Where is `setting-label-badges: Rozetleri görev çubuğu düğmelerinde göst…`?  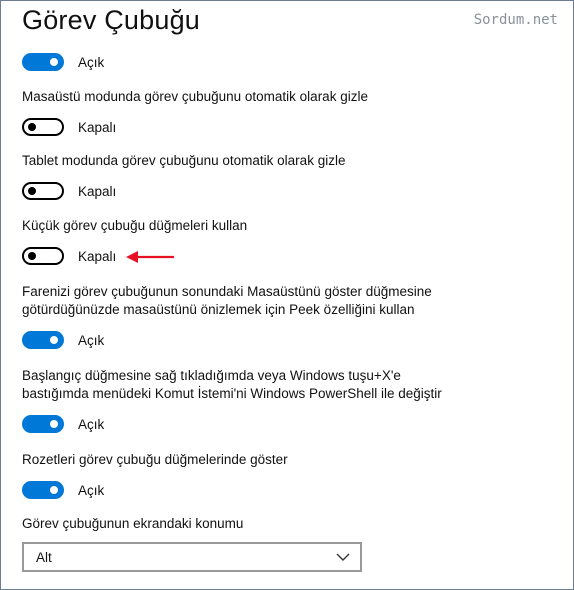 setting-label-badges: Rozetleri görev çubuğu düğmelerinde göst… is located at coordinates (155, 459).